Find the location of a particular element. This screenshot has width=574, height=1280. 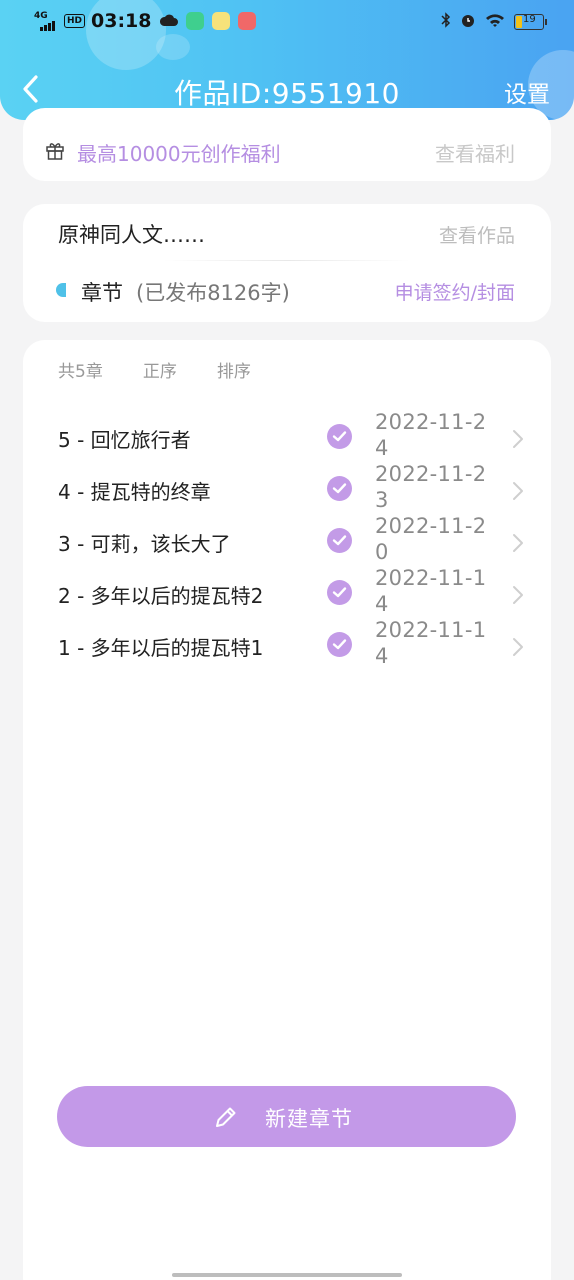

view-benefits-link: 查看福利 is located at coordinates (475, 152).